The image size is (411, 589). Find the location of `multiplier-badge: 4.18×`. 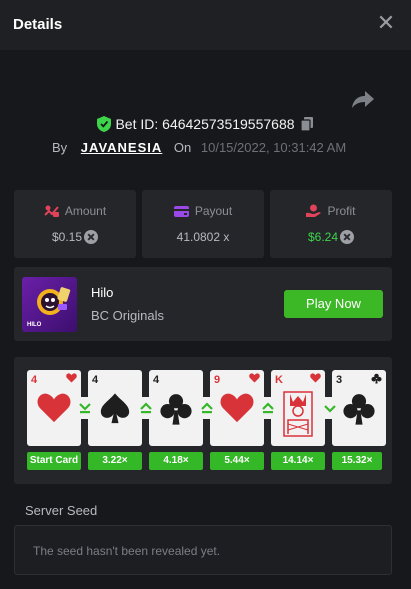

multiplier-badge: 4.18× is located at coordinates (176, 461).